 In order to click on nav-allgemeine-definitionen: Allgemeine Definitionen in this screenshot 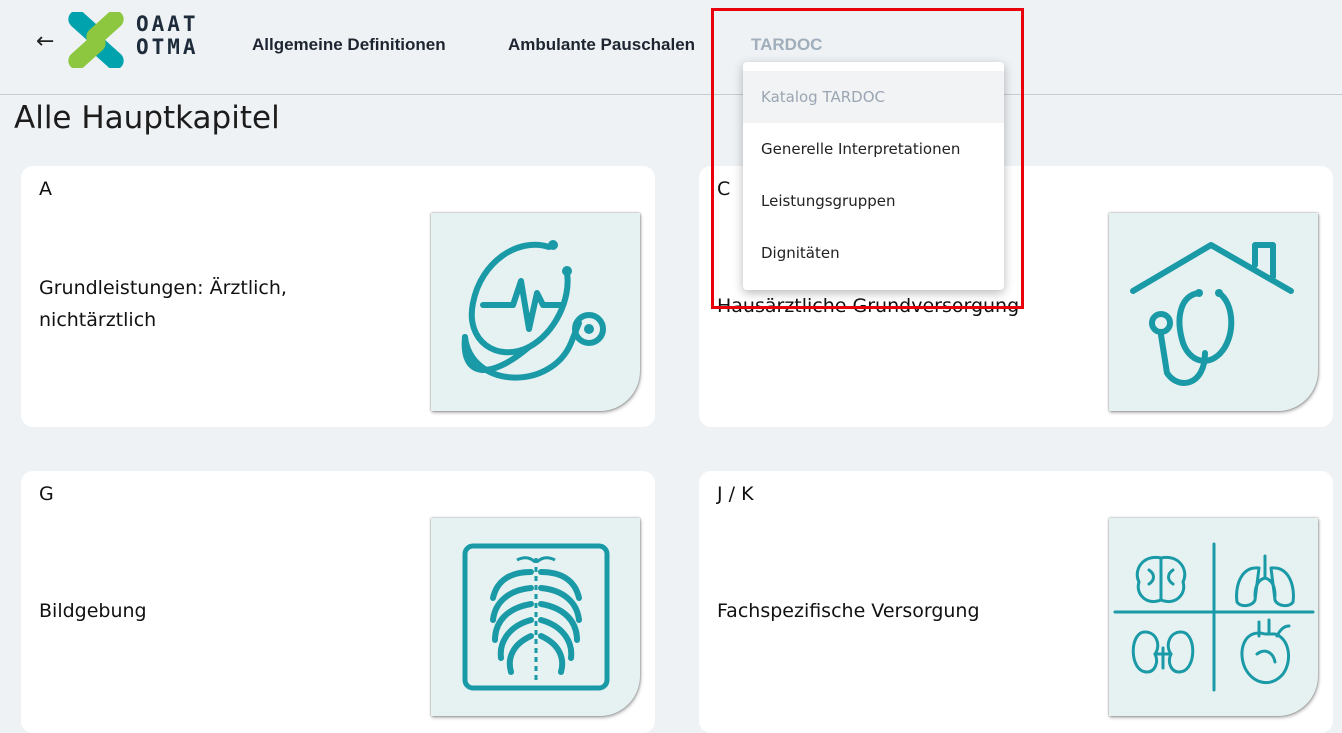, I will do `click(349, 45)`.